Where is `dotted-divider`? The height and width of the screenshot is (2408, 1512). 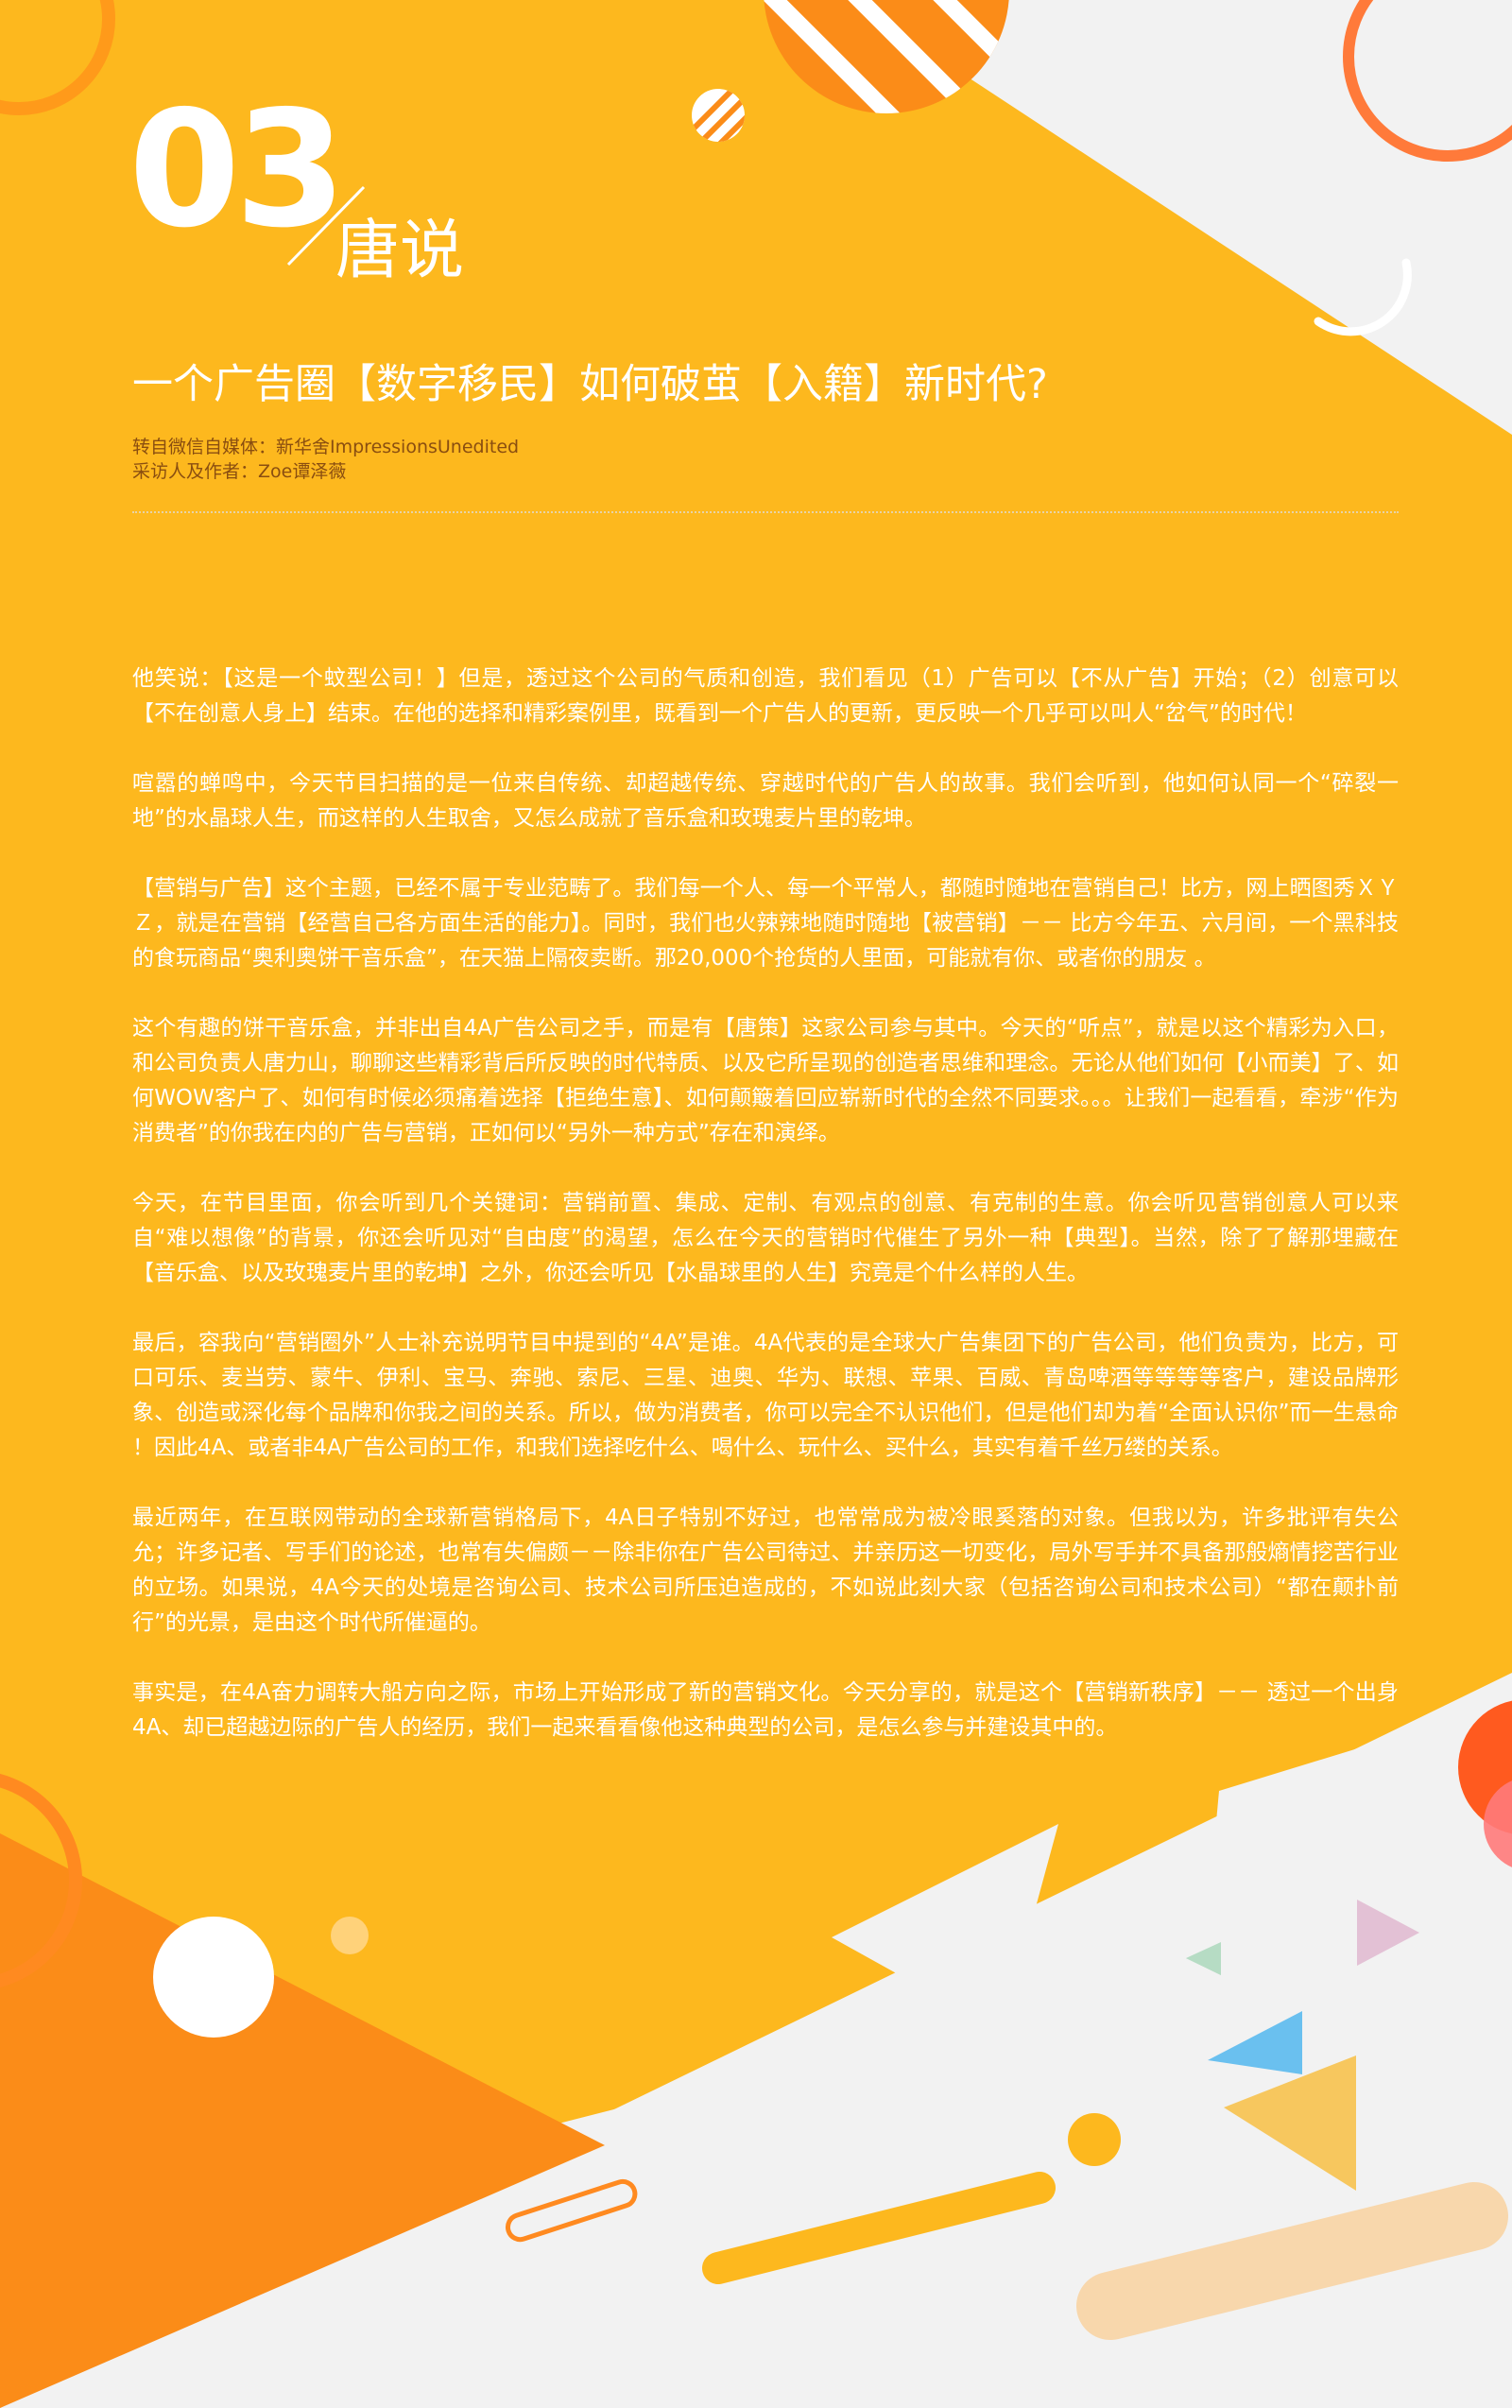 dotted-divider is located at coordinates (765, 512).